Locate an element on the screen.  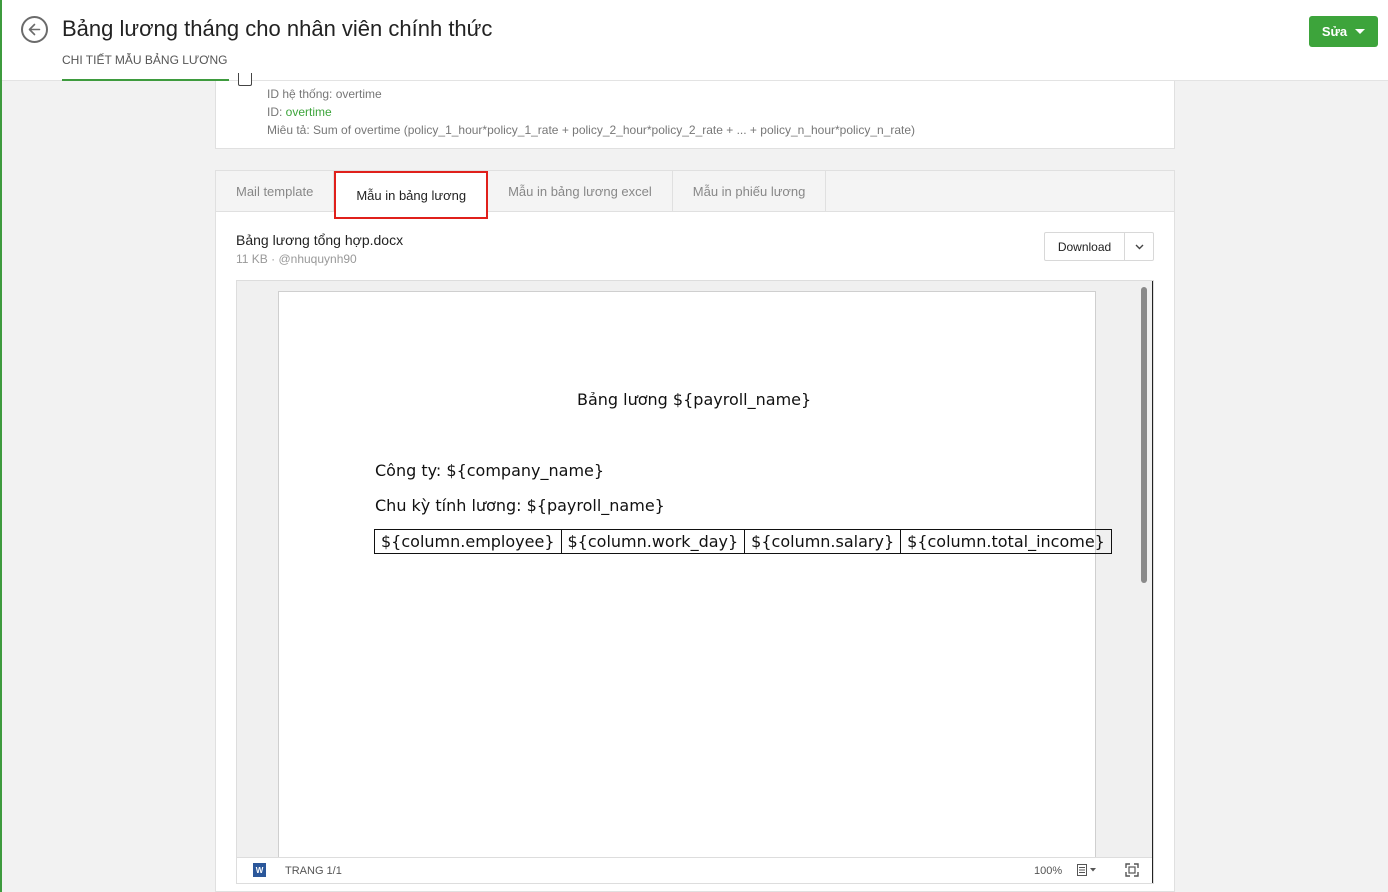
view-mode-button is located at coordinates (1089, 870).